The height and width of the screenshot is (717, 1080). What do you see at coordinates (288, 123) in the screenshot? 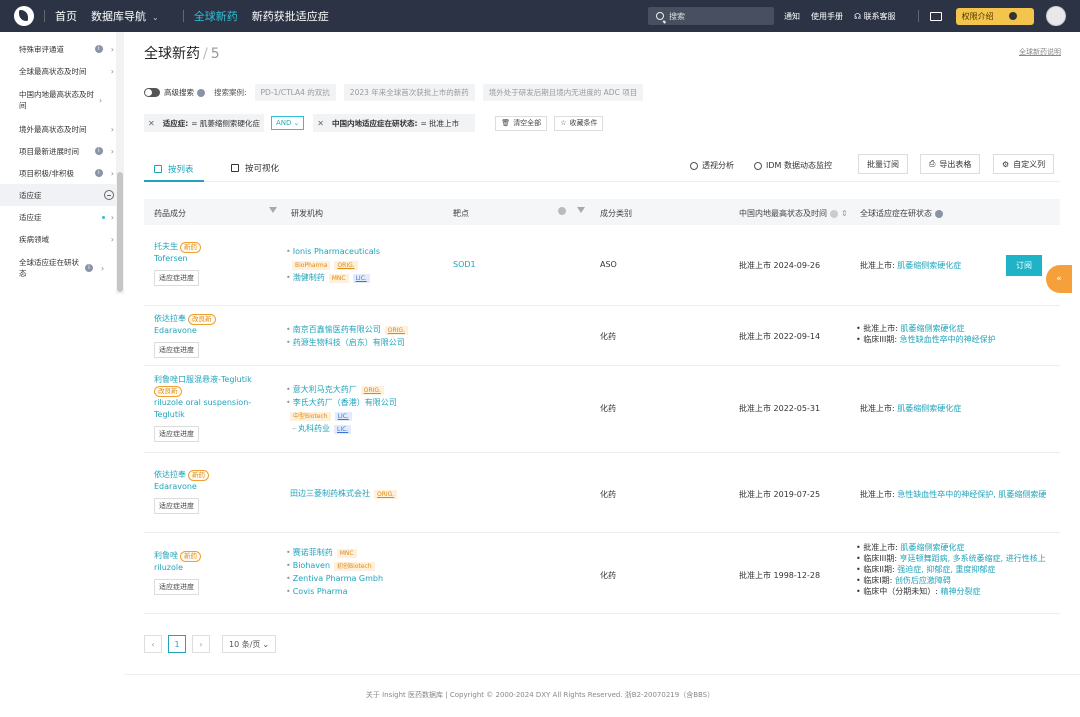
I see `logic-operator-select: AND ⌄` at bounding box center [288, 123].